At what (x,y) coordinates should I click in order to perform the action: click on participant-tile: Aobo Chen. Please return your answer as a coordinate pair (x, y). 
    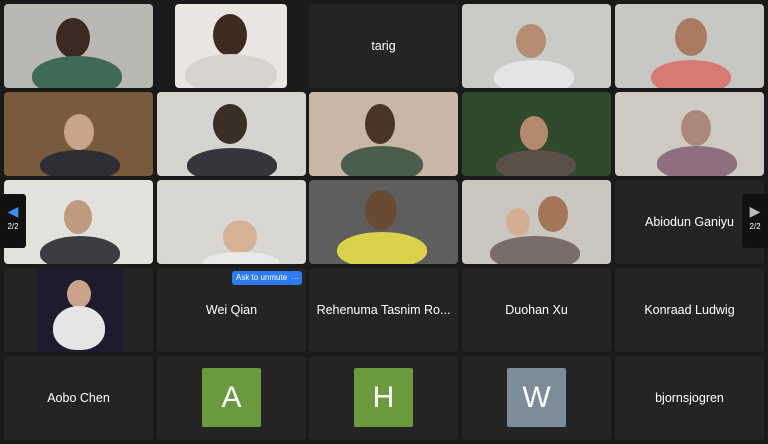
    Looking at the image, I should click on (78, 398).